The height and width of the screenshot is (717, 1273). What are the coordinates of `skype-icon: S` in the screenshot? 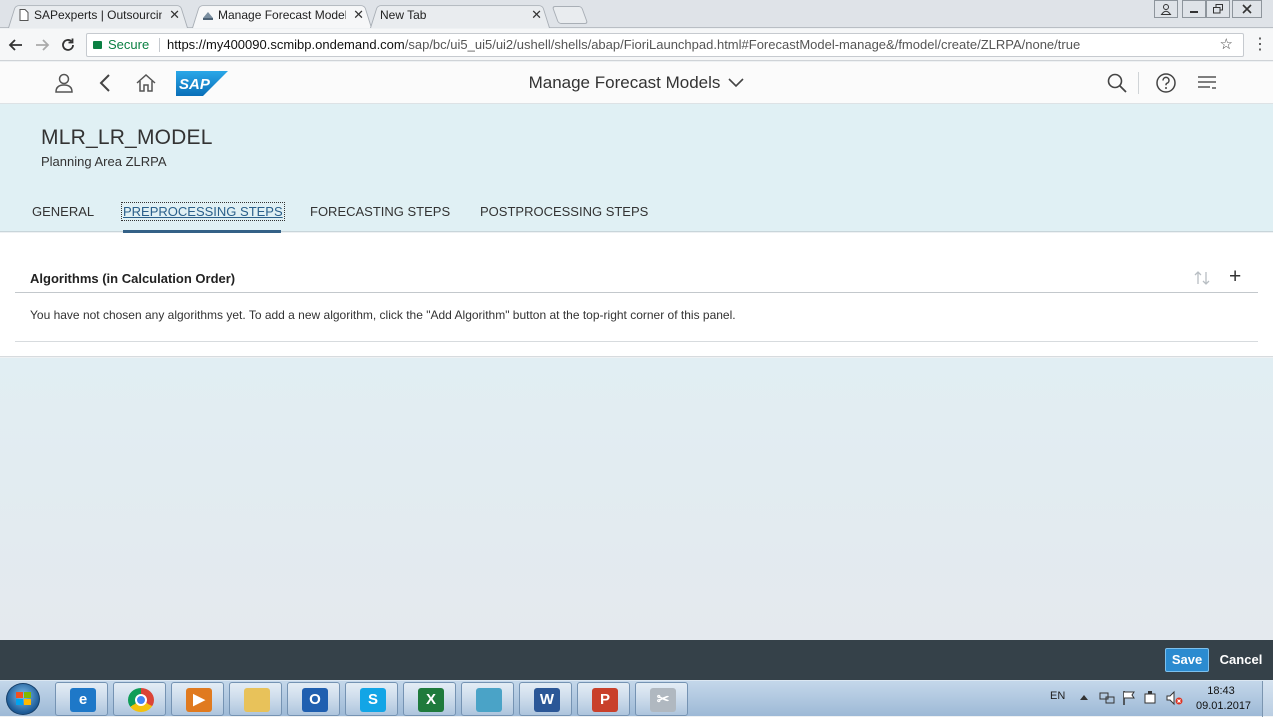 It's located at (373, 700).